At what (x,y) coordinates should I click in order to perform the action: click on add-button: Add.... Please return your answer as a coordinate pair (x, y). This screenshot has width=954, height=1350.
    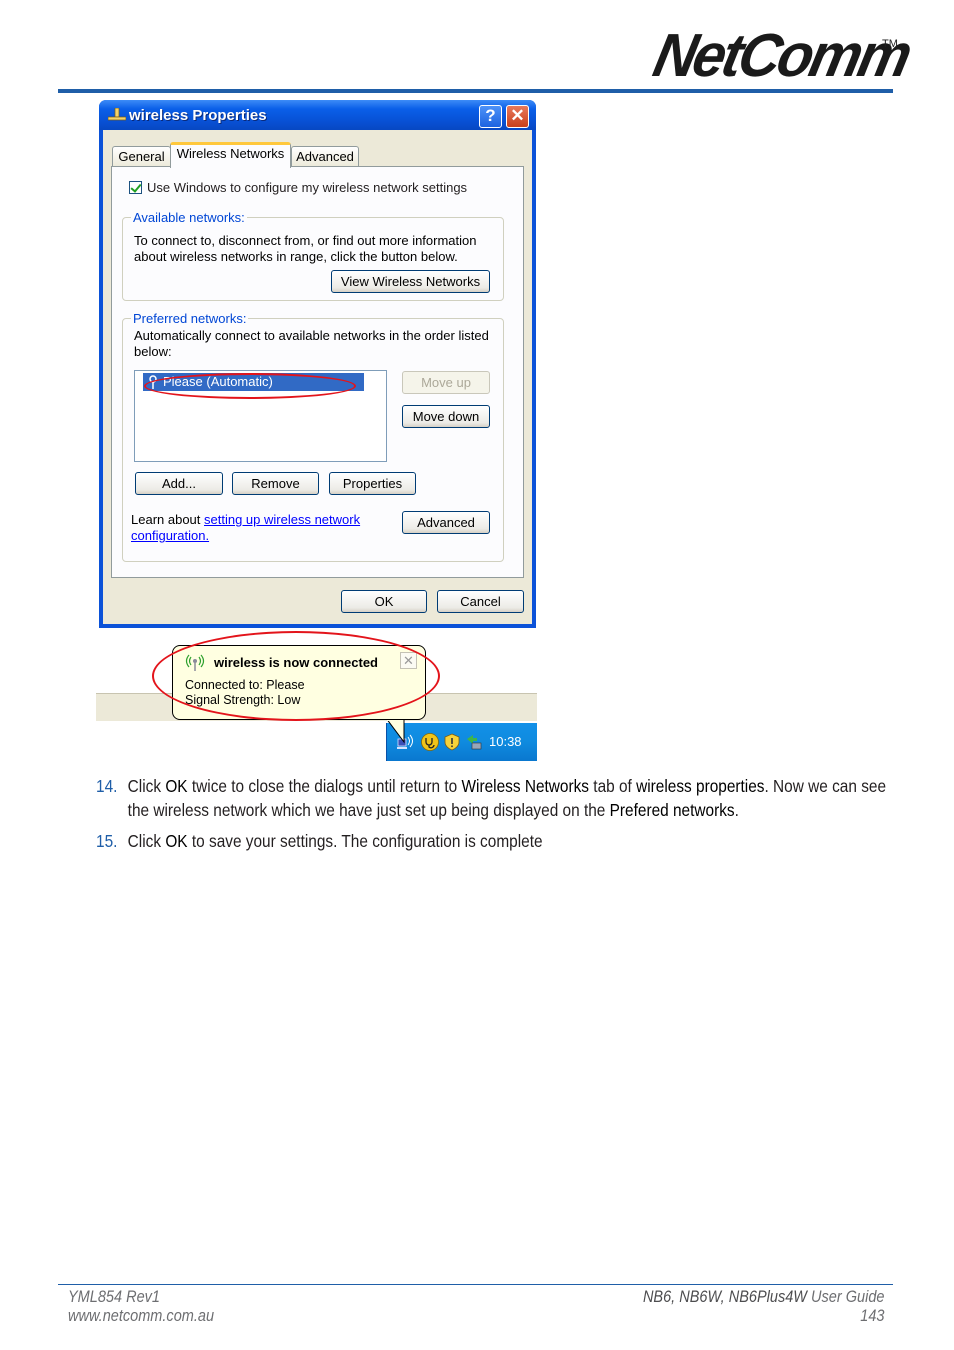
    Looking at the image, I should click on (179, 483).